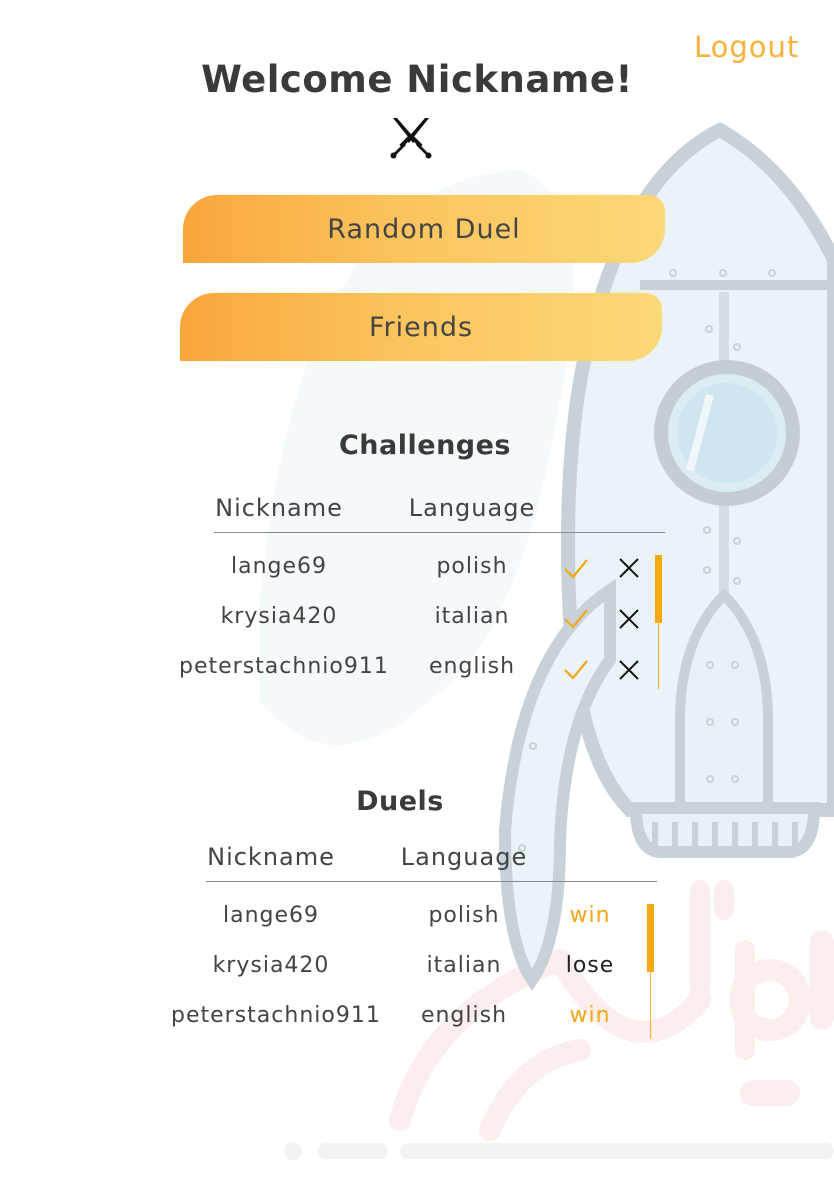 The image size is (834, 1194). I want to click on page-title: Welcome Nickname!, so click(417, 79).